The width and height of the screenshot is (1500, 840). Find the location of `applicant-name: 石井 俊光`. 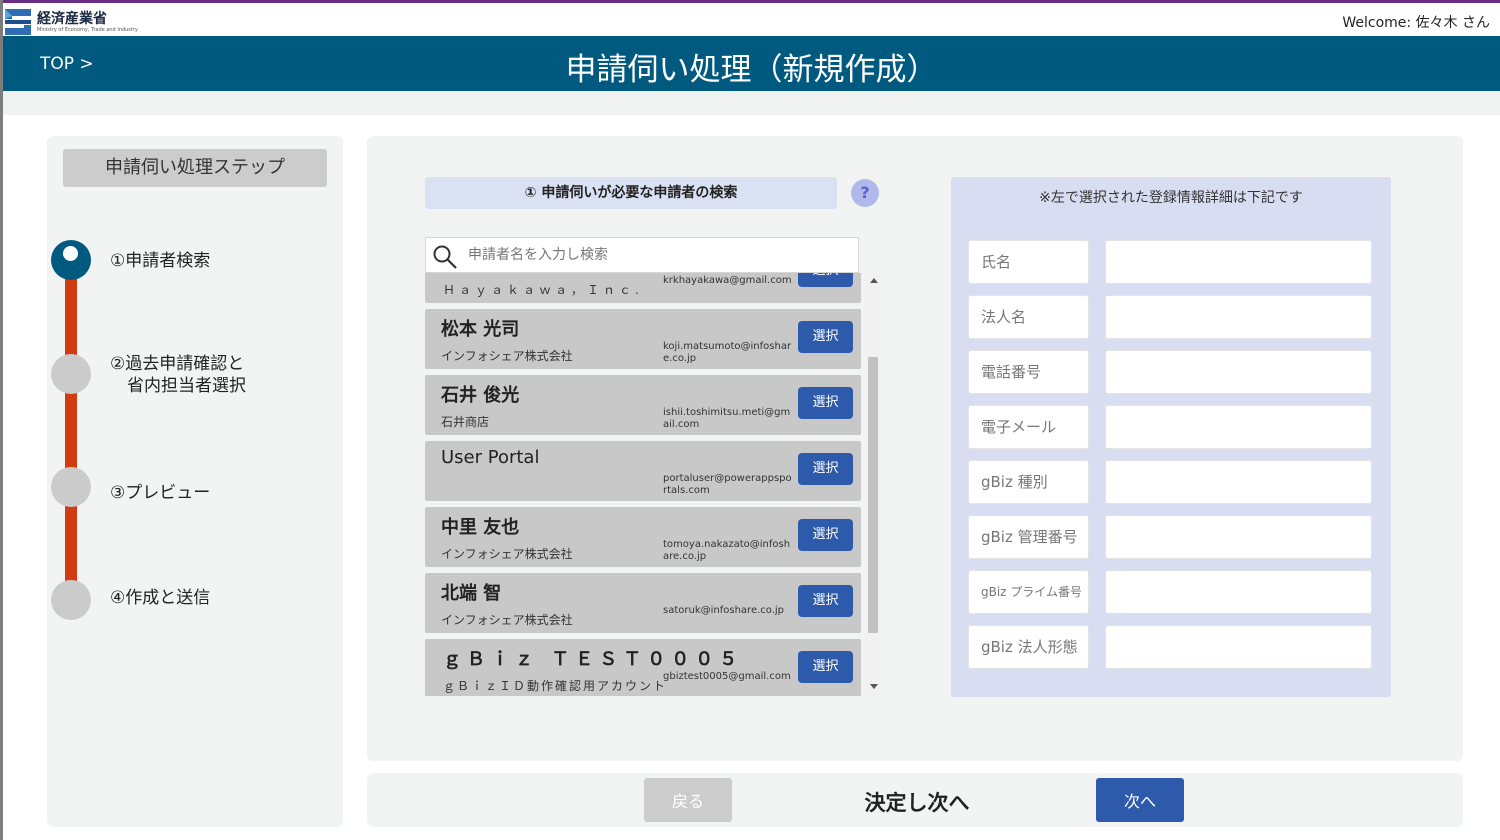

applicant-name: 石井 俊光 is located at coordinates (480, 395).